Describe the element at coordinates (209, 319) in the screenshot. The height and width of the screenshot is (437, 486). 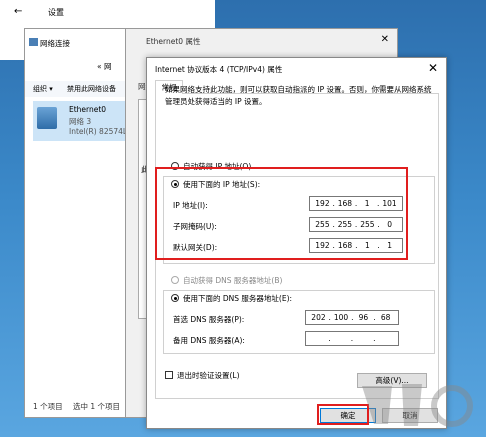
I see `preferred-dns-label: 首选 DNS 服务器(P):` at that location.